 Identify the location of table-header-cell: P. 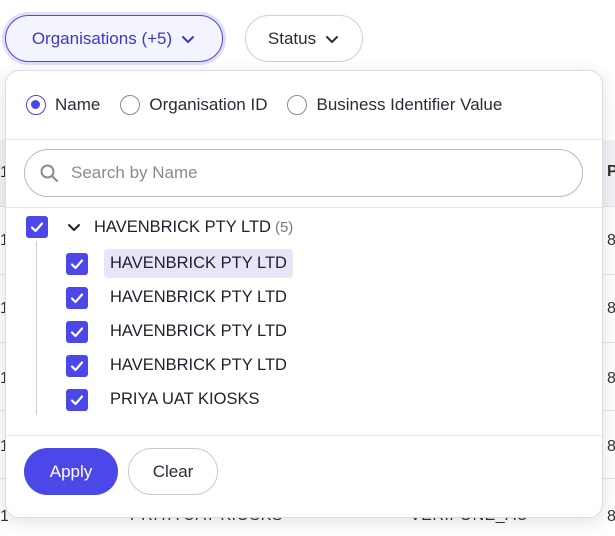
(611, 171).